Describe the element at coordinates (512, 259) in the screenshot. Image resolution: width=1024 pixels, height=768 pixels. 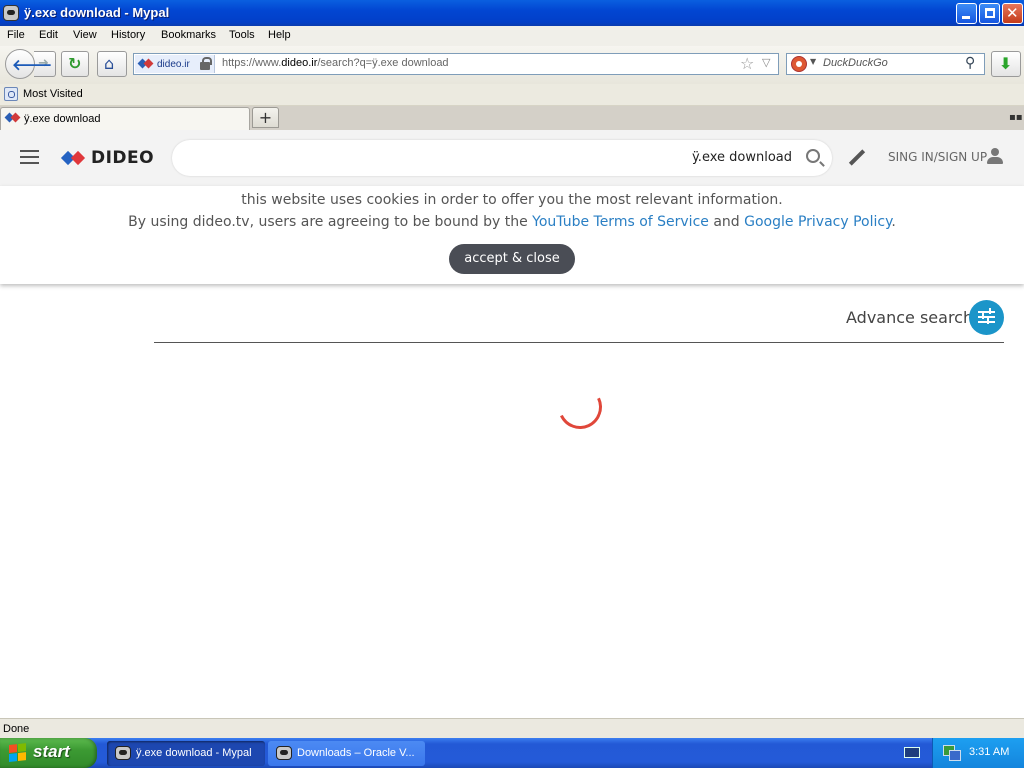
I see `accept-close-button: accept & close` at that location.